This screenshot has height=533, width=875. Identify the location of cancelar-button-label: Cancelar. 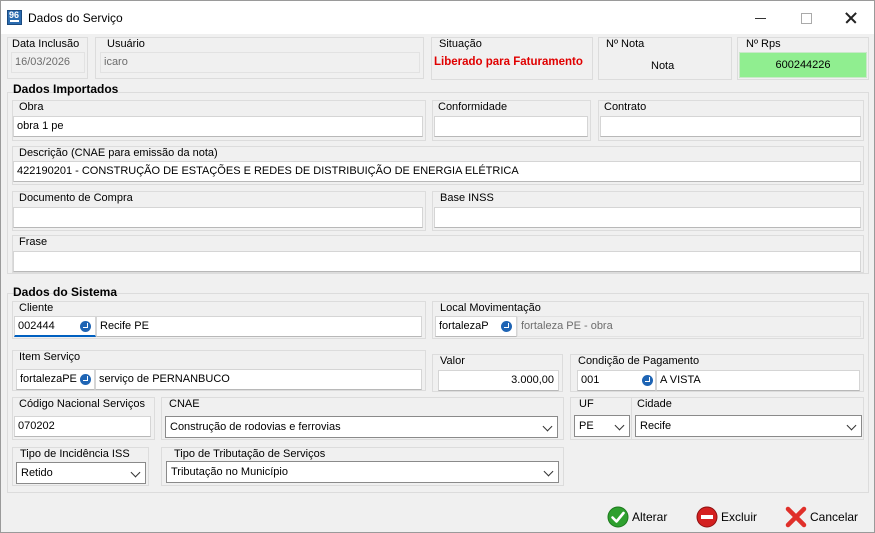
(834, 517).